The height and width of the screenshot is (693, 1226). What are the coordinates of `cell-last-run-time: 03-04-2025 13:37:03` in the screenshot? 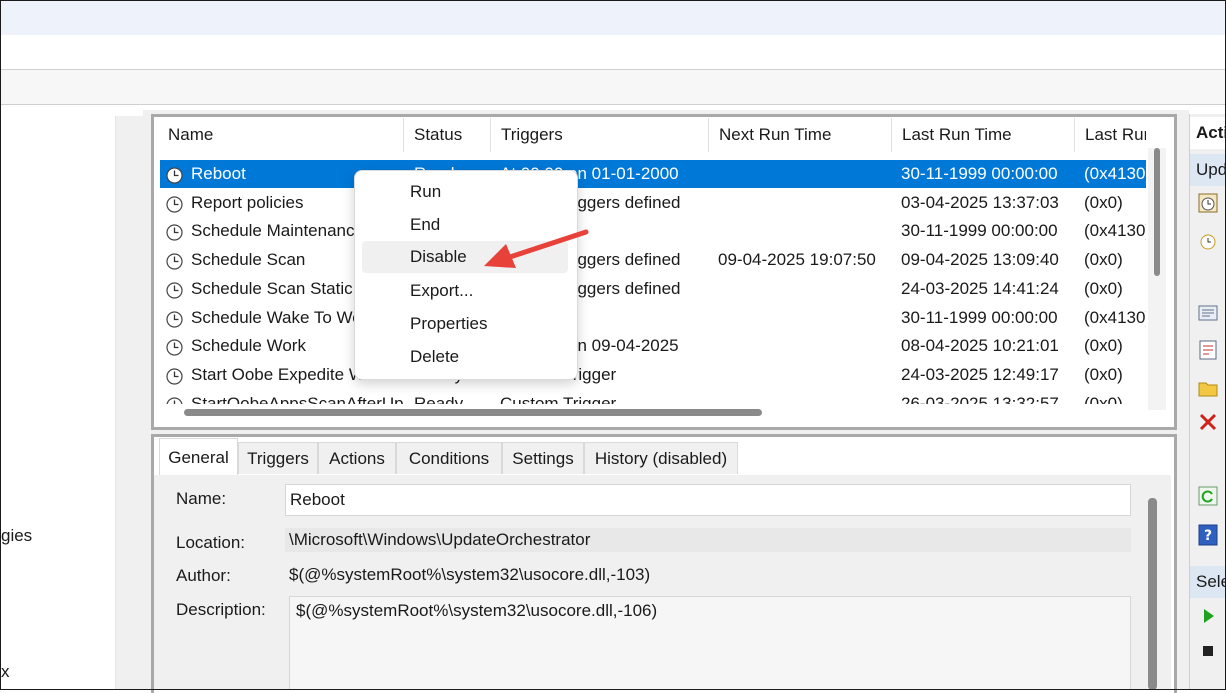 It's located at (980, 202).